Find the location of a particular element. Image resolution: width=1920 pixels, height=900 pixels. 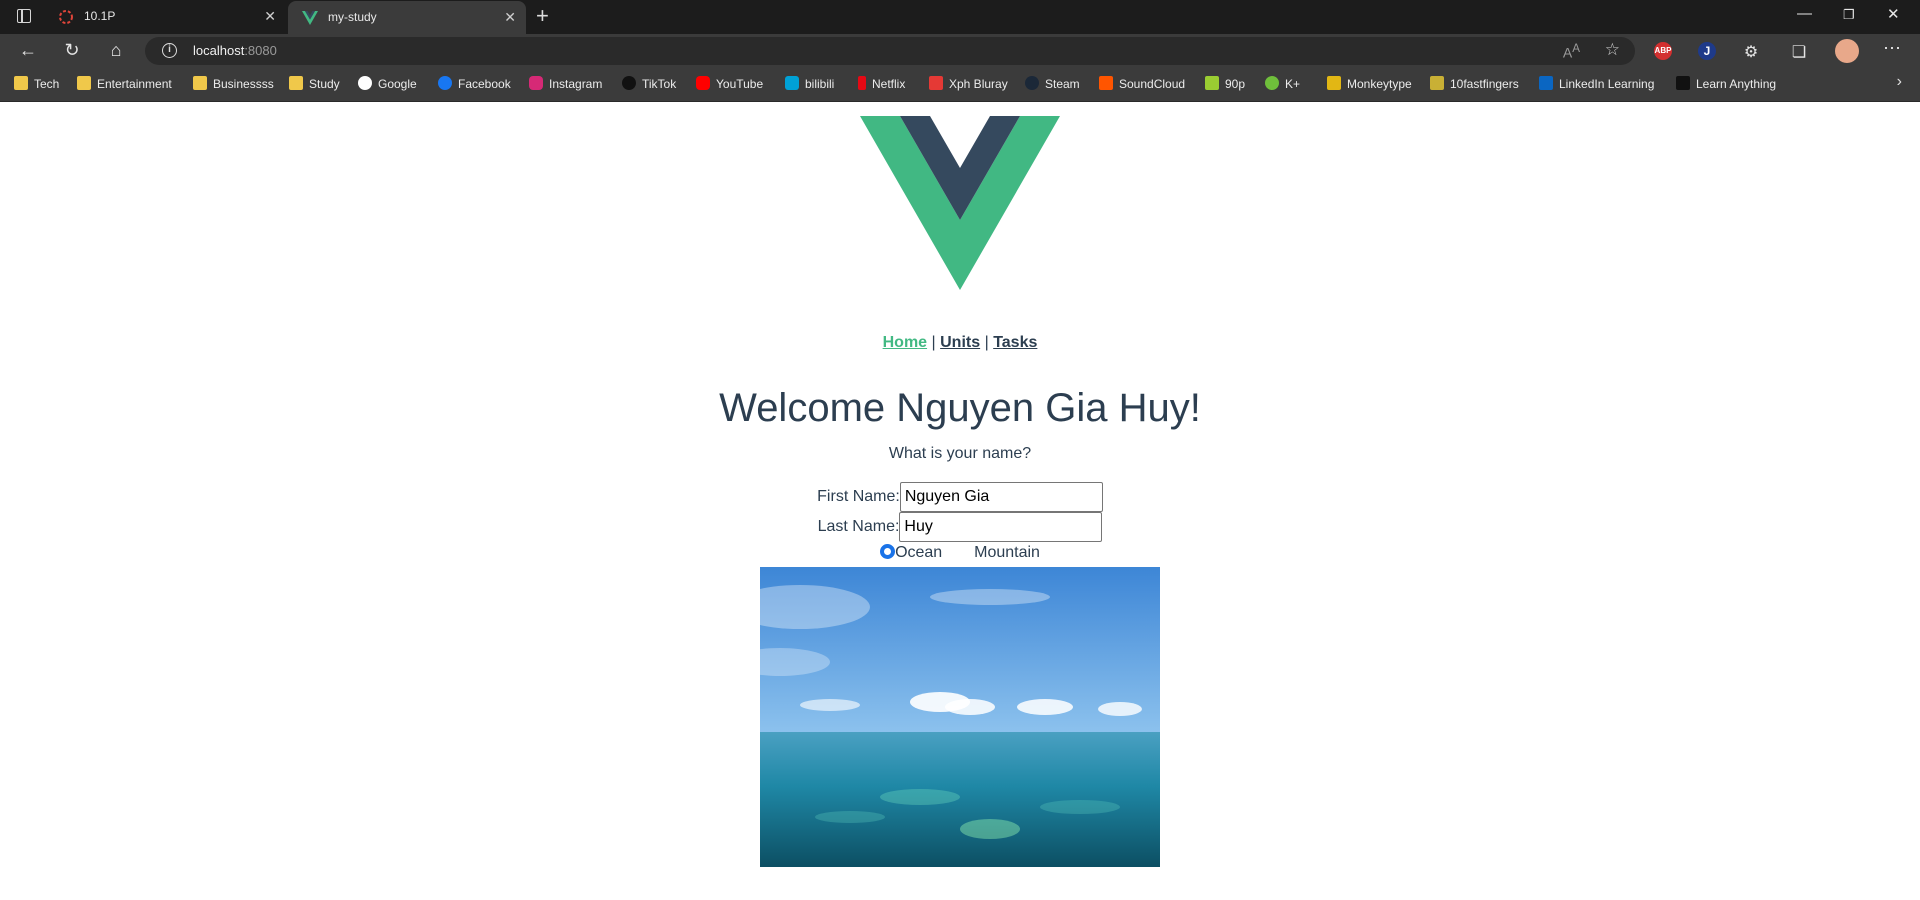

bookmark-tiktok: TikTok is located at coordinates (649, 85).